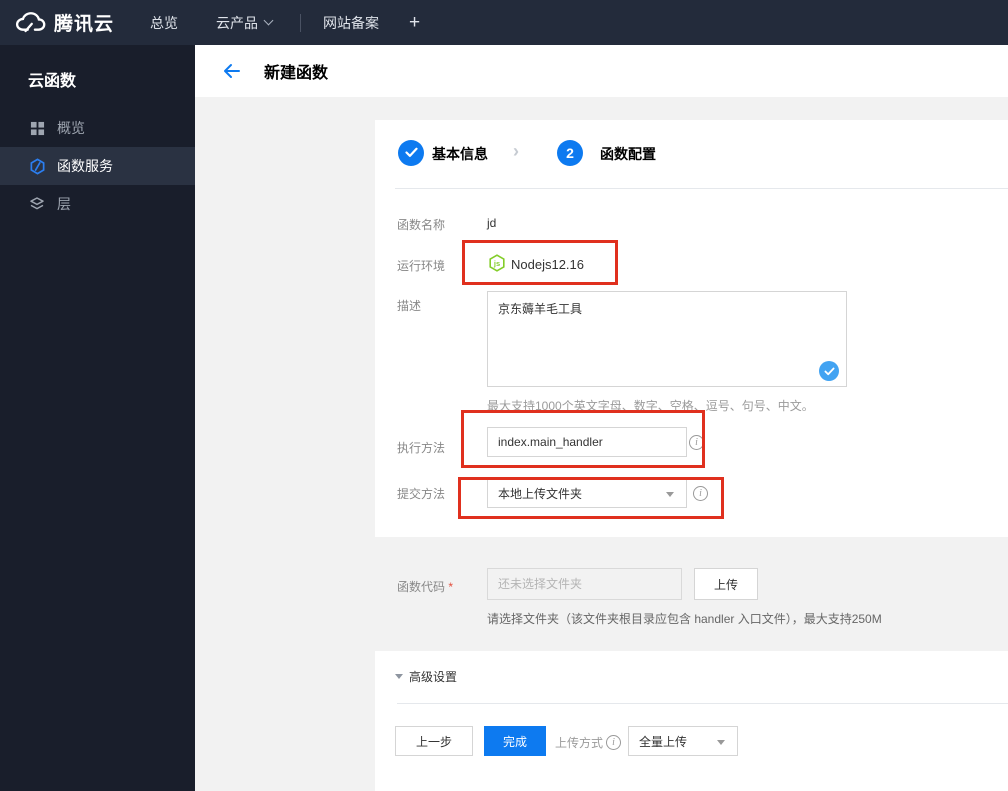 Image resolution: width=1008 pixels, height=791 pixels. I want to click on folder-note: 请选择文件夹（该文件夹根目录应包含 handler 入口文件），最大支持250M, so click(684, 619).